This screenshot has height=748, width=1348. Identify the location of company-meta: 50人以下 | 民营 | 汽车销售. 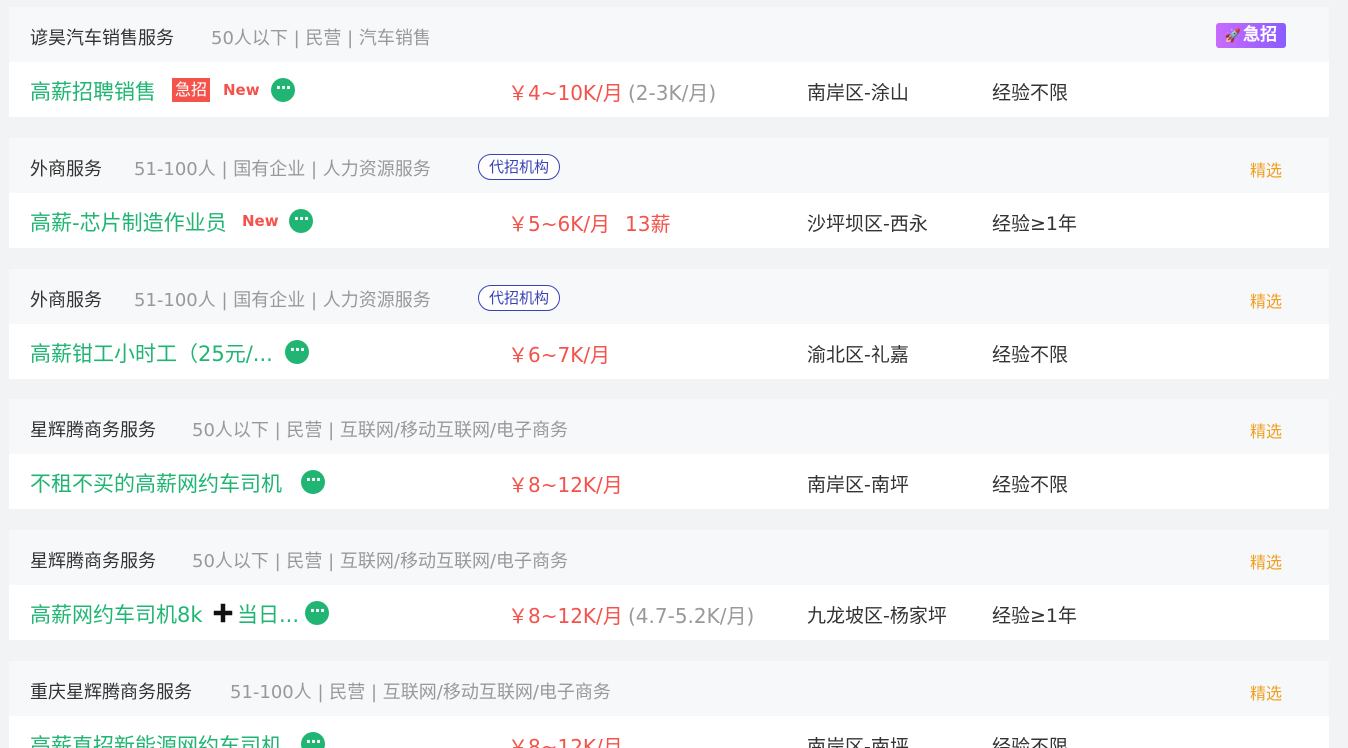
(321, 38).